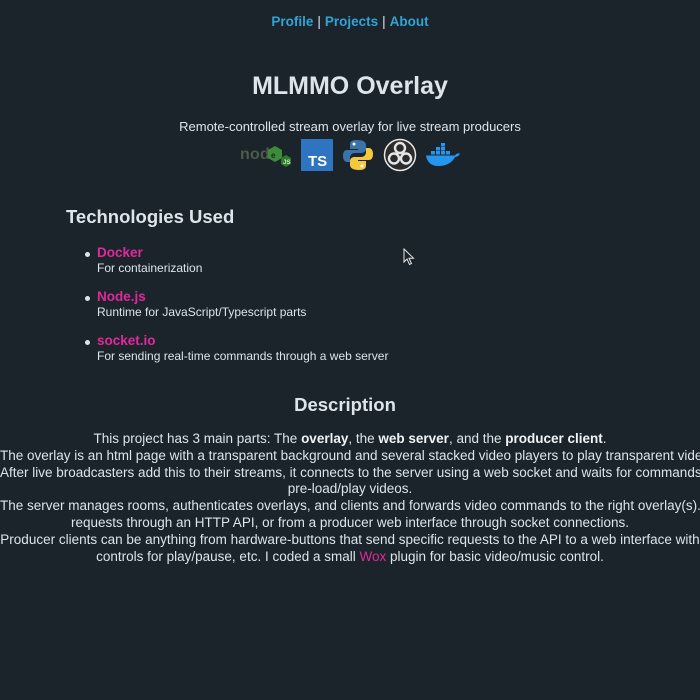 Image resolution: width=700 pixels, height=700 pixels. Describe the element at coordinates (400, 155) in the screenshot. I see `obs-icon` at that location.